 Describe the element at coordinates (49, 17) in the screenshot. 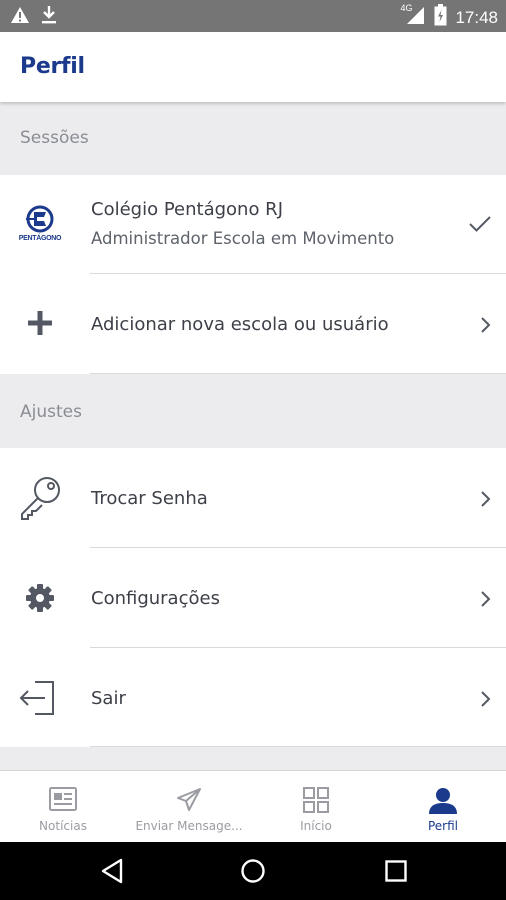

I see `download-icon` at that location.